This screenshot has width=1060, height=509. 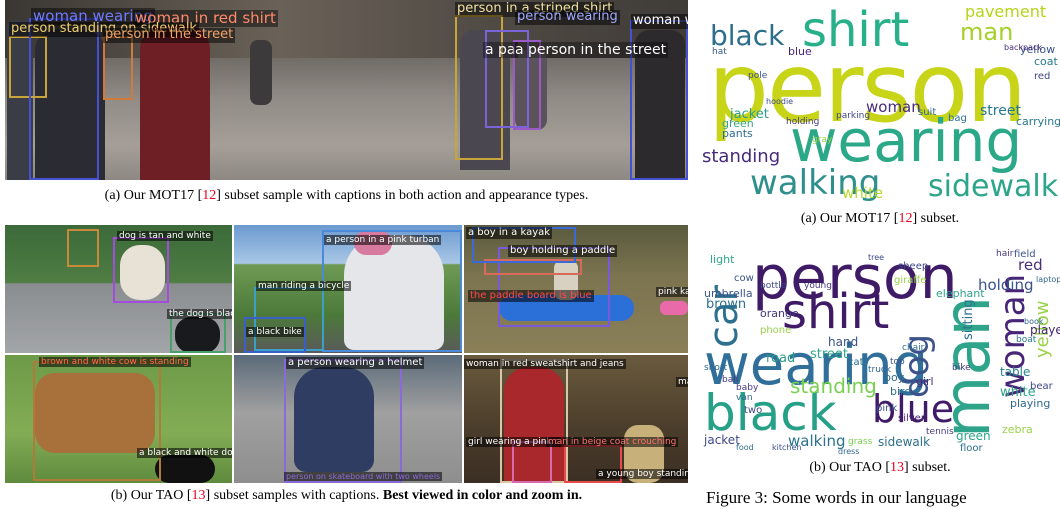 What do you see at coordinates (199, 314) in the screenshot?
I see `tao-label: the dog is black` at bounding box center [199, 314].